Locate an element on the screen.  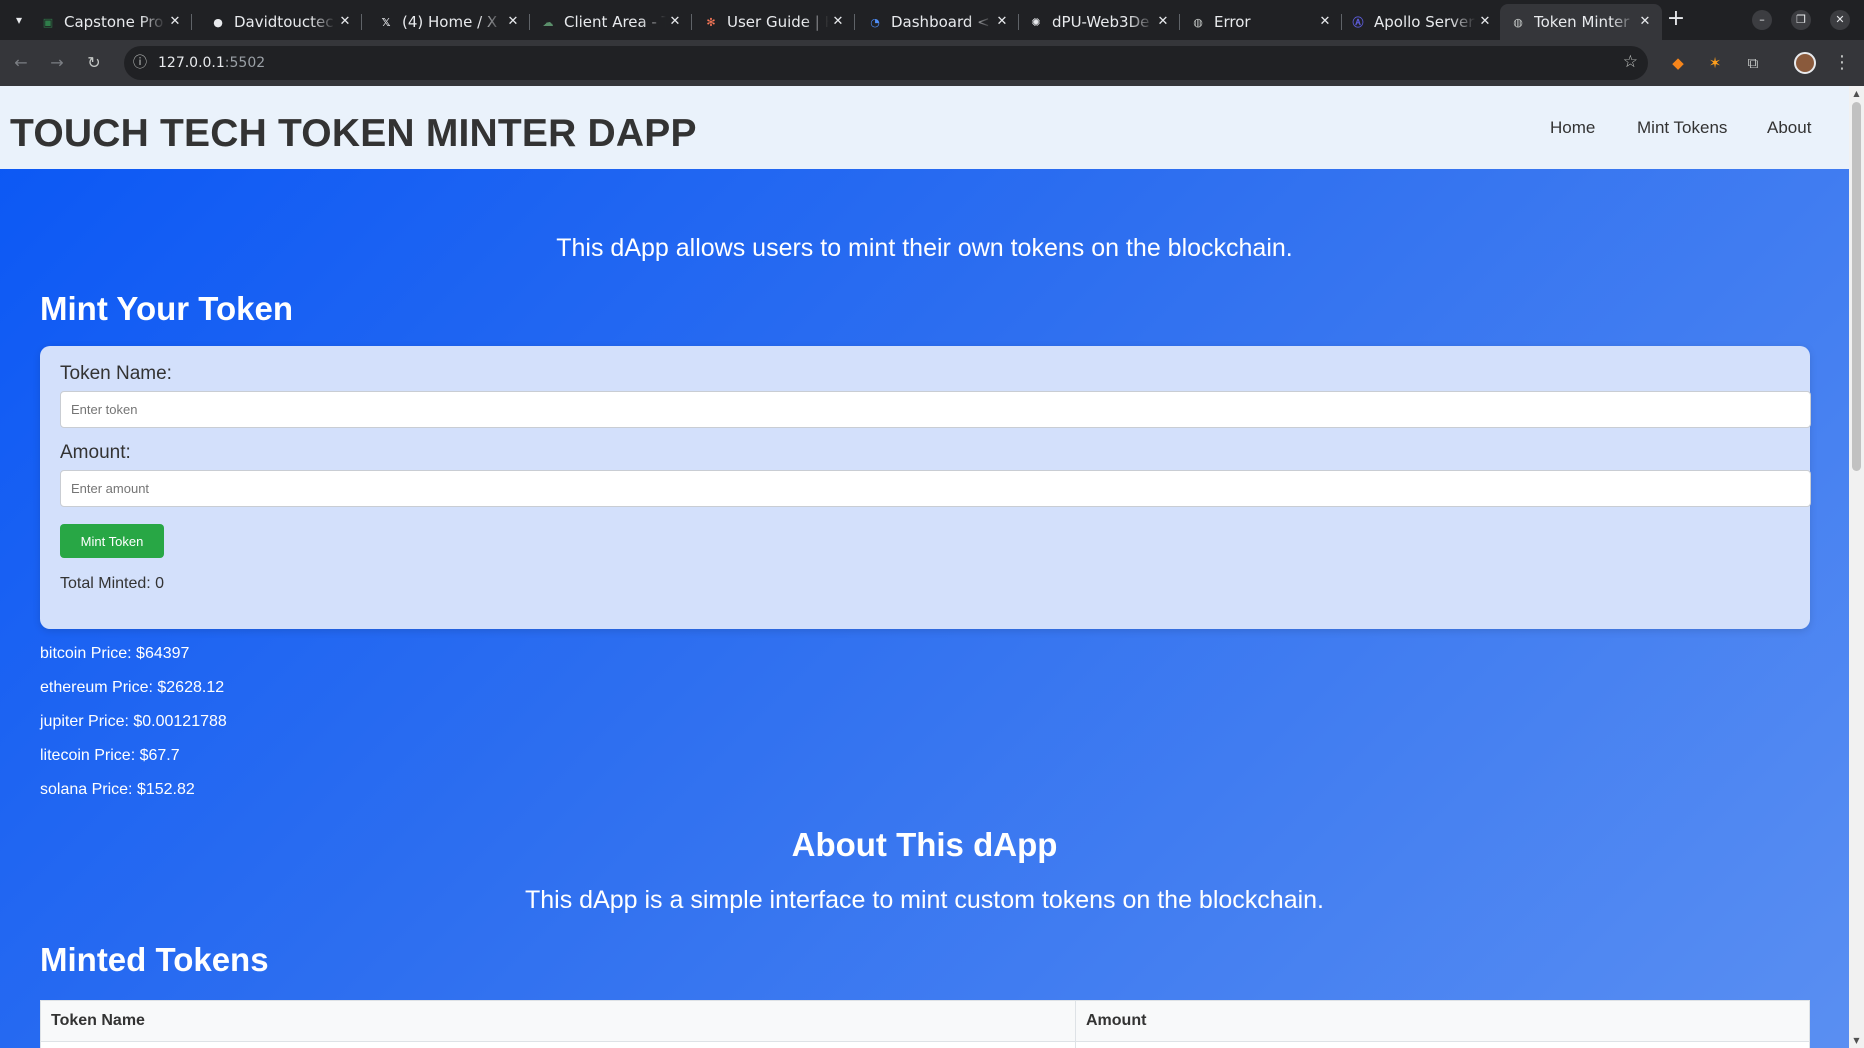
browser-tab: ◍ Error ✕ is located at coordinates (1261, 22).